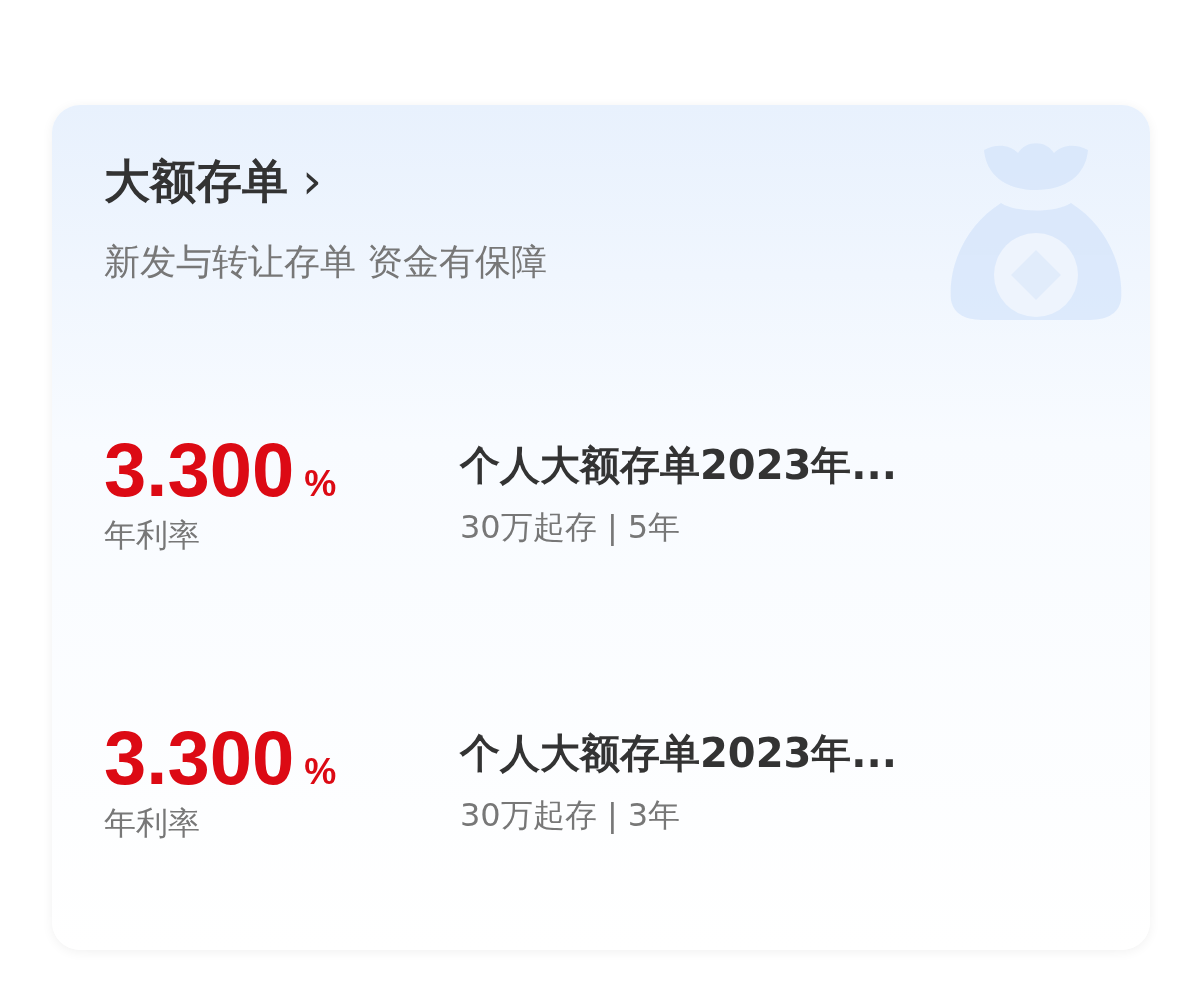  Describe the element at coordinates (196, 181) in the screenshot. I see `card-title: 大额存单` at that location.